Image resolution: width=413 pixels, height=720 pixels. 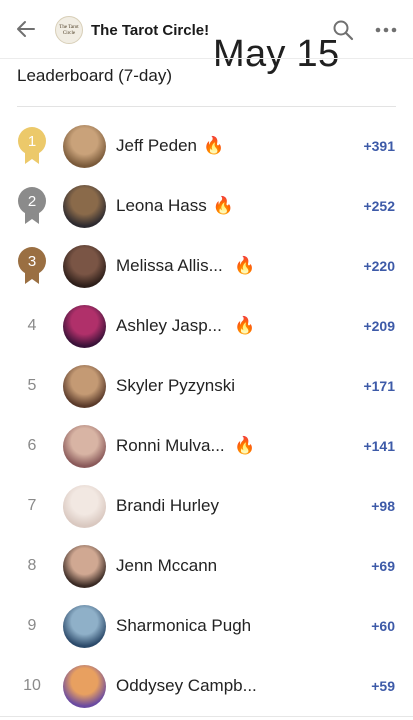 What do you see at coordinates (69, 33) in the screenshot?
I see `group-logo-line: Circle` at bounding box center [69, 33].